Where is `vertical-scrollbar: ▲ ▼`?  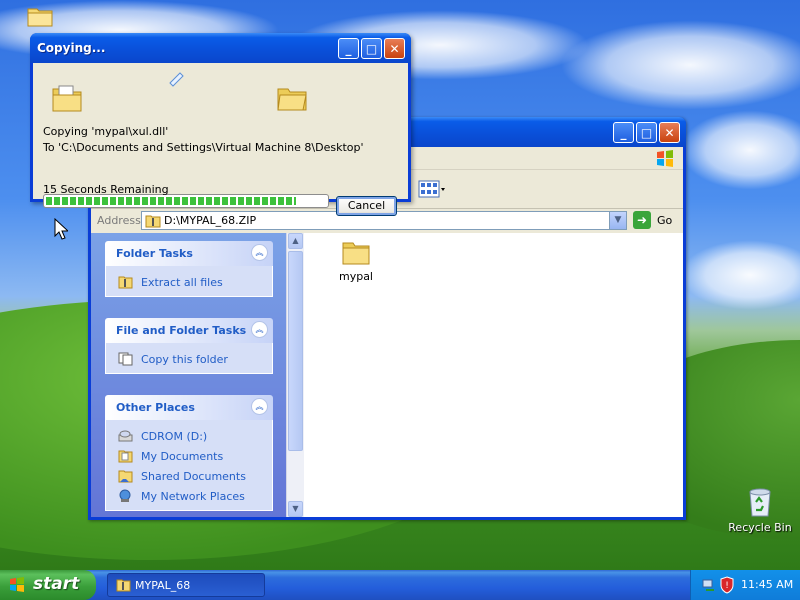
vertical-scrollbar: ▲ ▼ is located at coordinates (295, 375).